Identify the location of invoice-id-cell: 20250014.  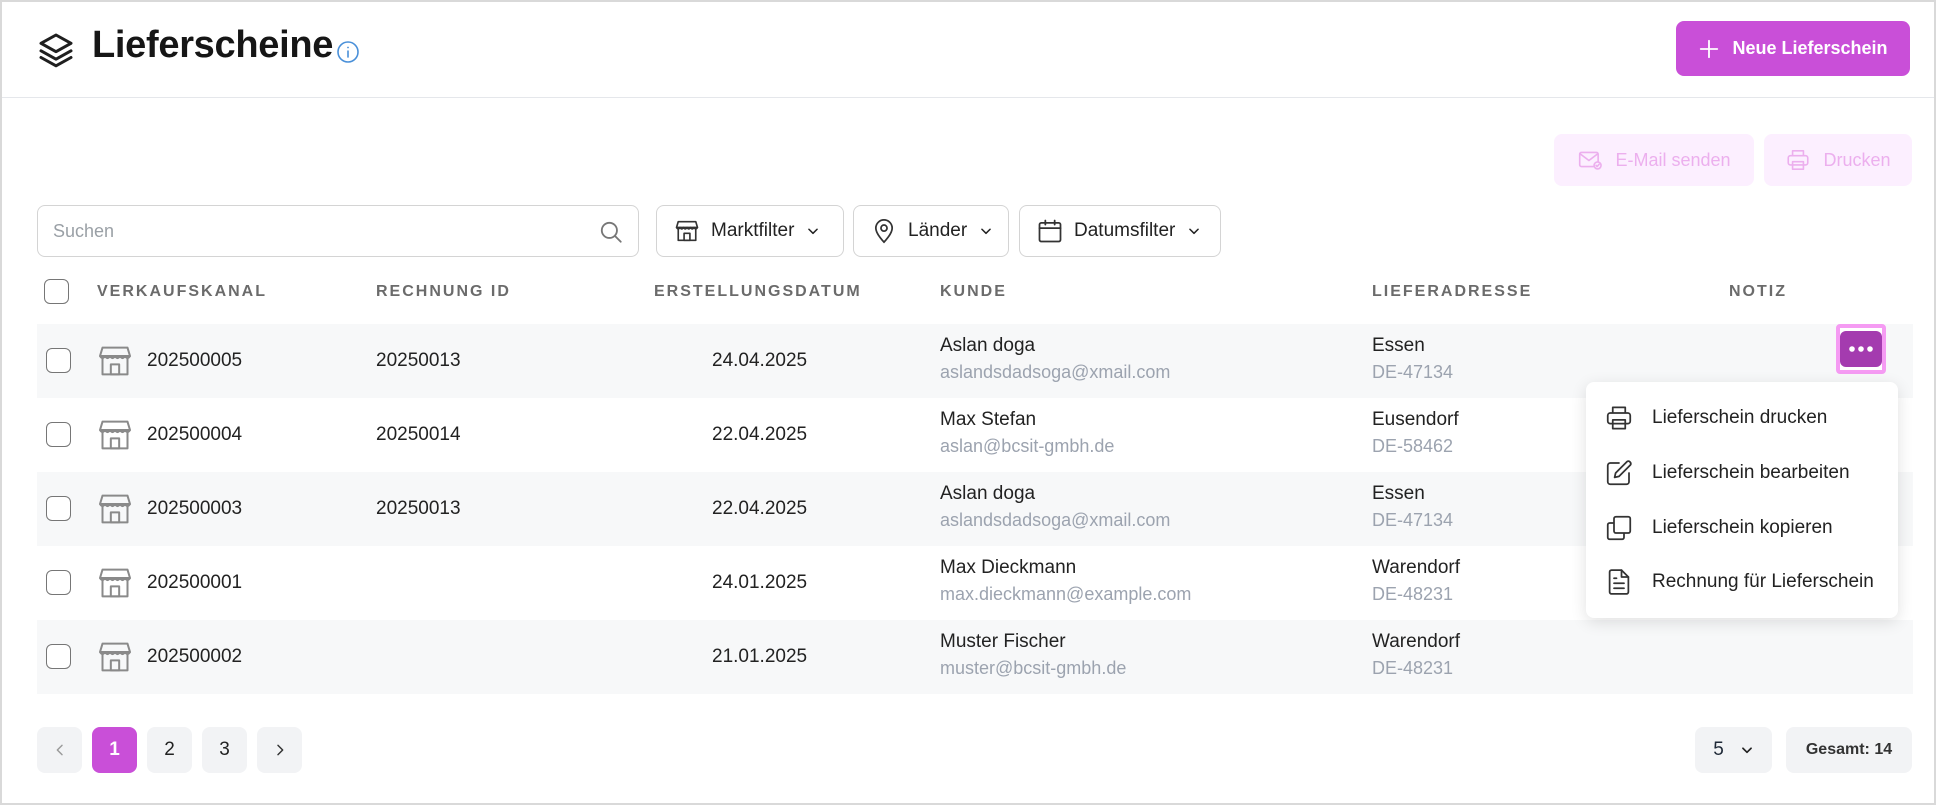
(418, 434).